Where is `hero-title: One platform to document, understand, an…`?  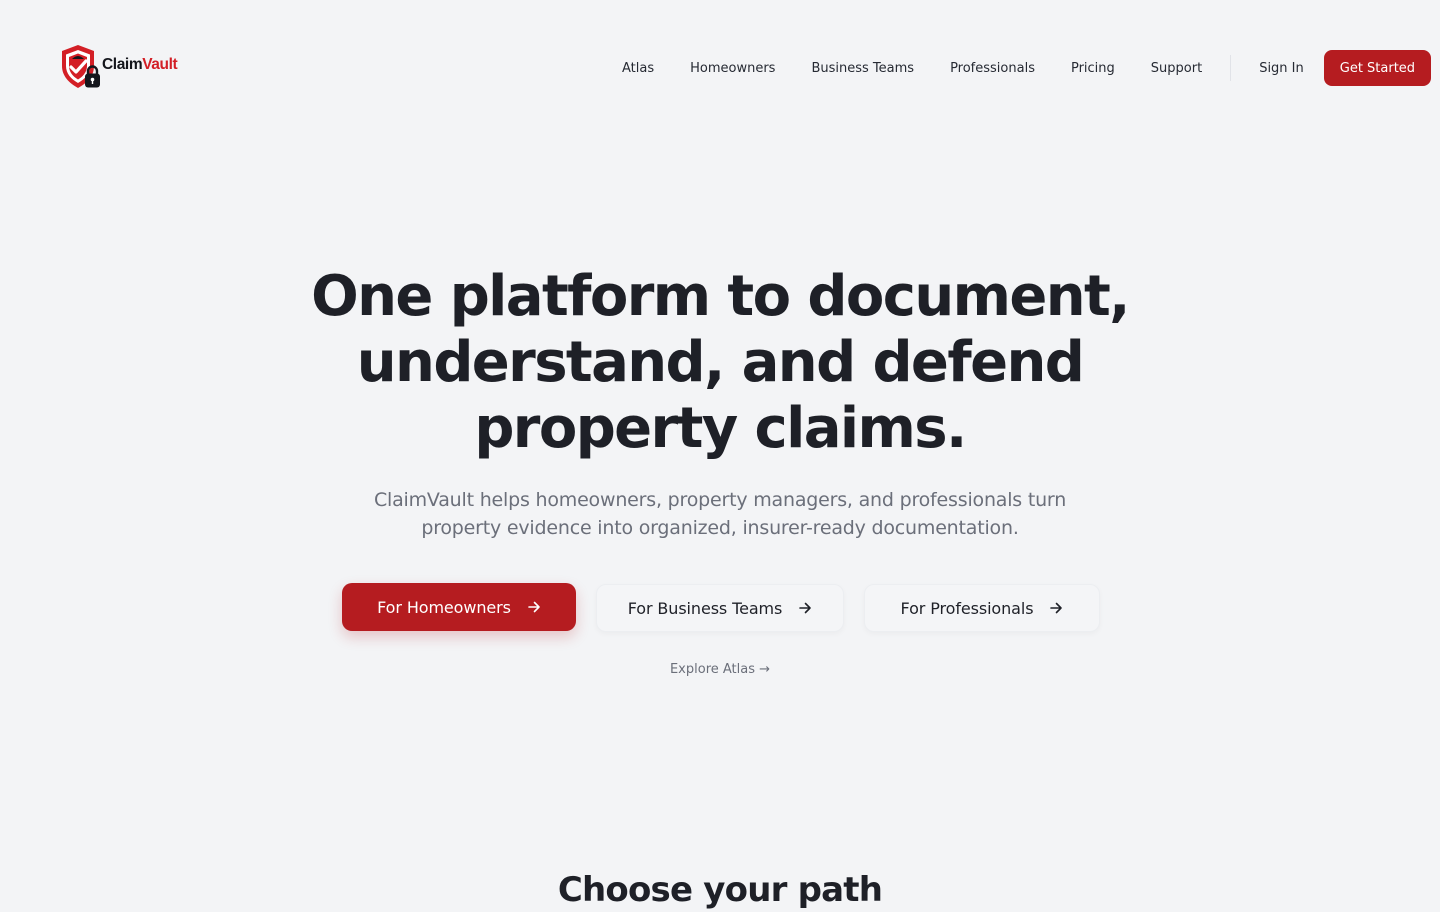
hero-title: One platform to document, understand, an… is located at coordinates (720, 363).